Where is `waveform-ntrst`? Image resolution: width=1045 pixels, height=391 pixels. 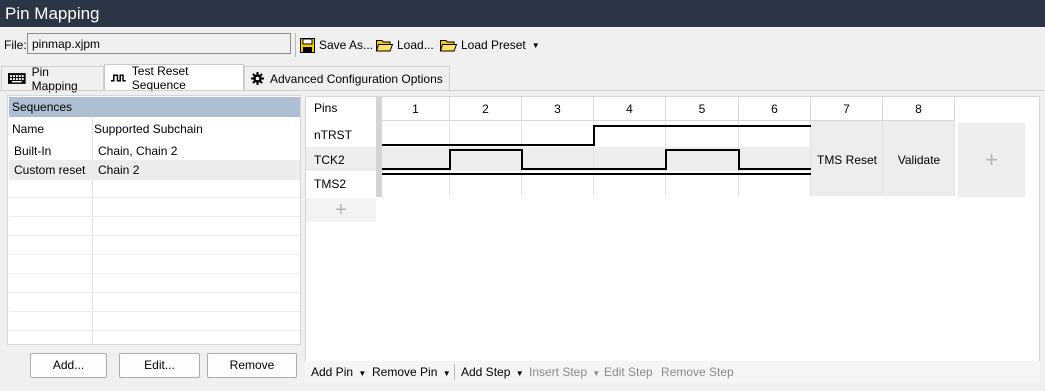 waveform-ntrst is located at coordinates (596, 135).